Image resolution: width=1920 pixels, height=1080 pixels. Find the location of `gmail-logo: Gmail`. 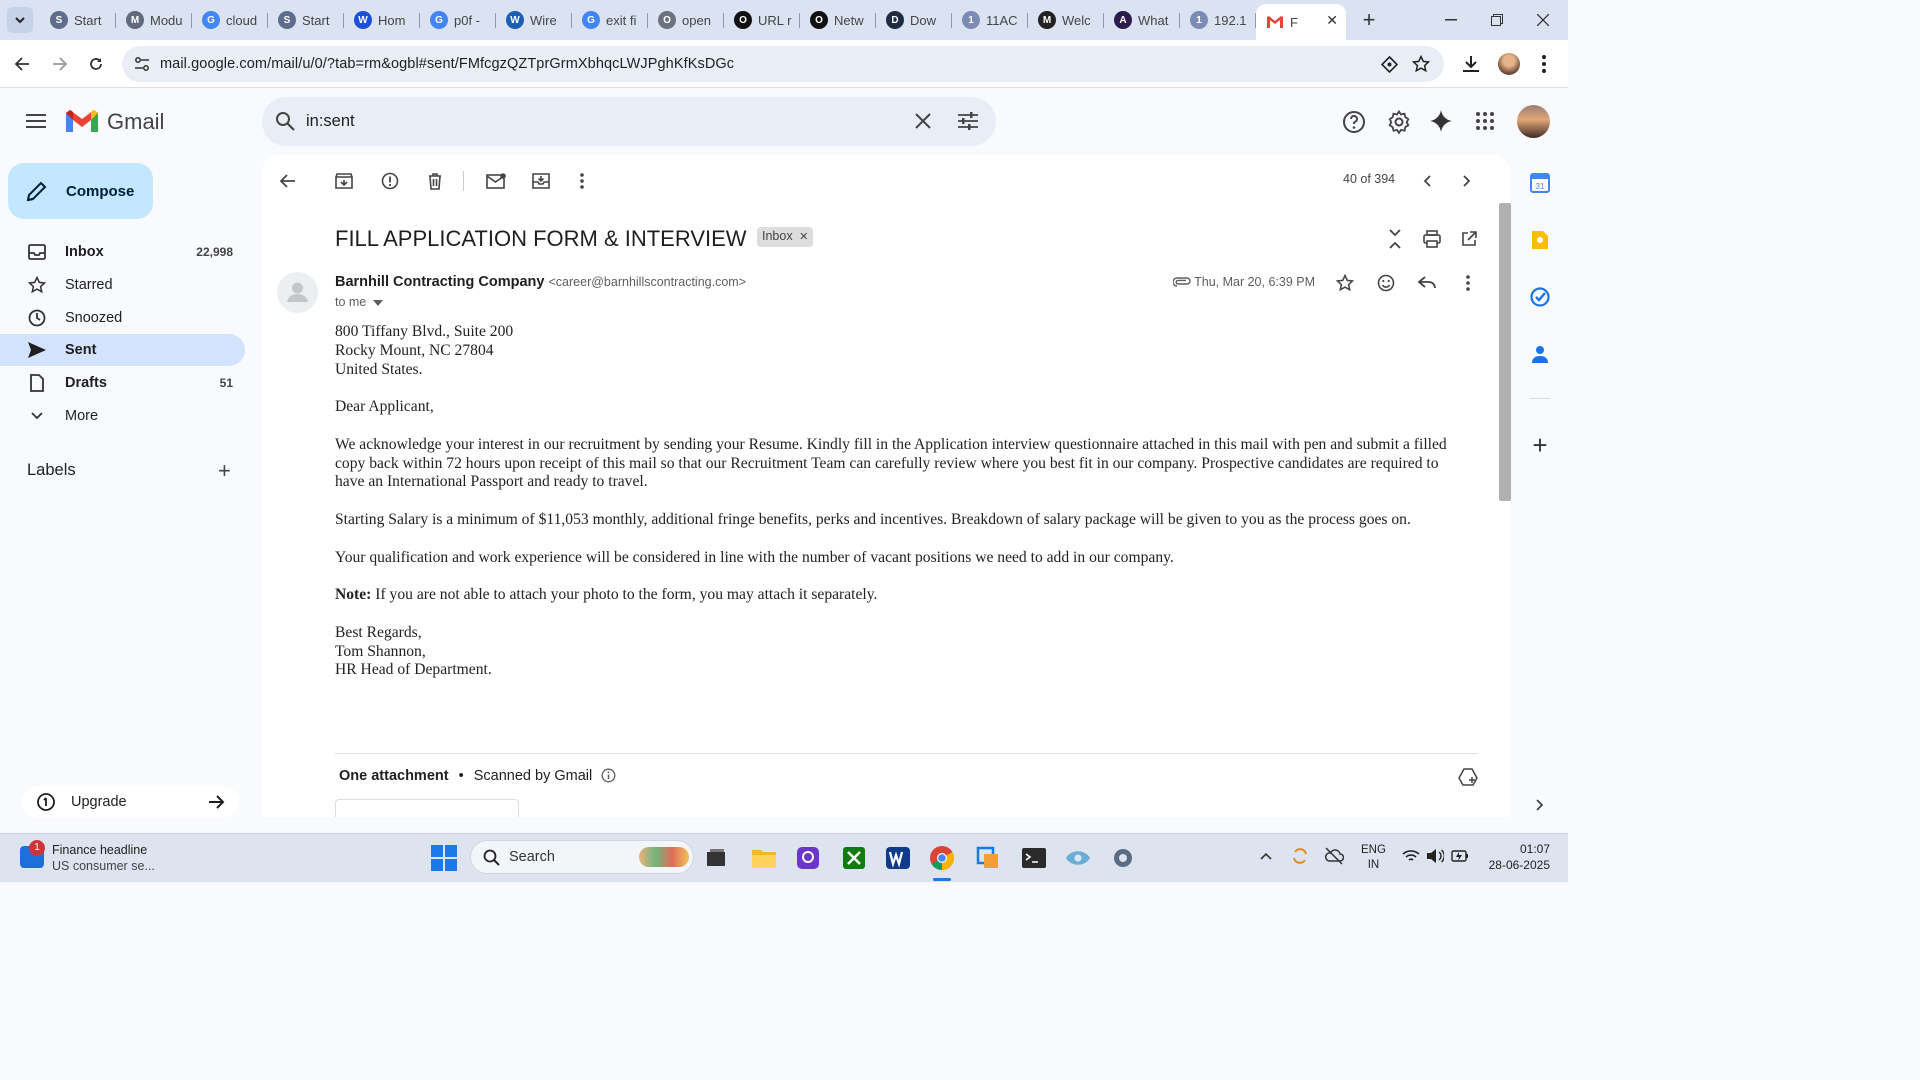

gmail-logo: Gmail is located at coordinates (115, 122).